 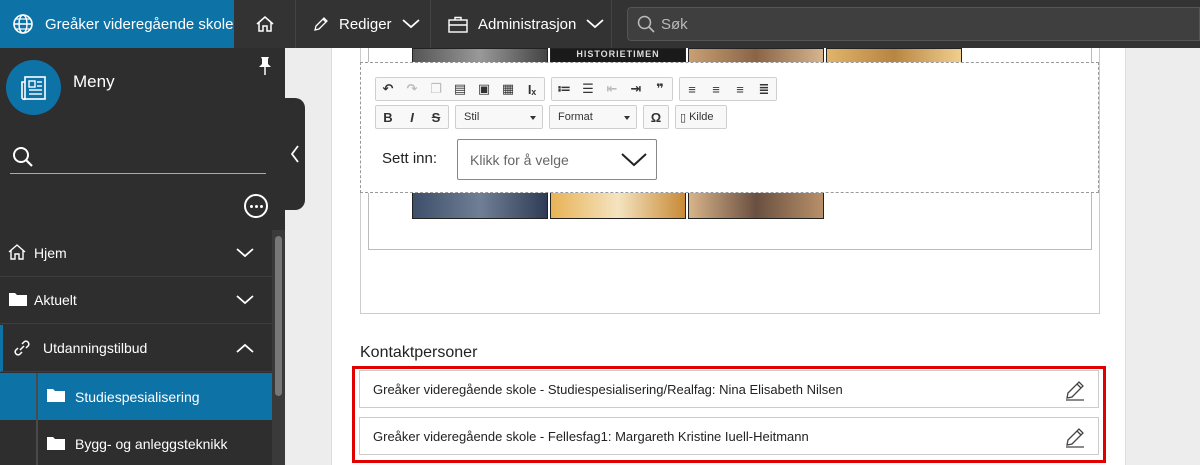 I want to click on numbered-list-button: ≔, so click(x=564, y=89).